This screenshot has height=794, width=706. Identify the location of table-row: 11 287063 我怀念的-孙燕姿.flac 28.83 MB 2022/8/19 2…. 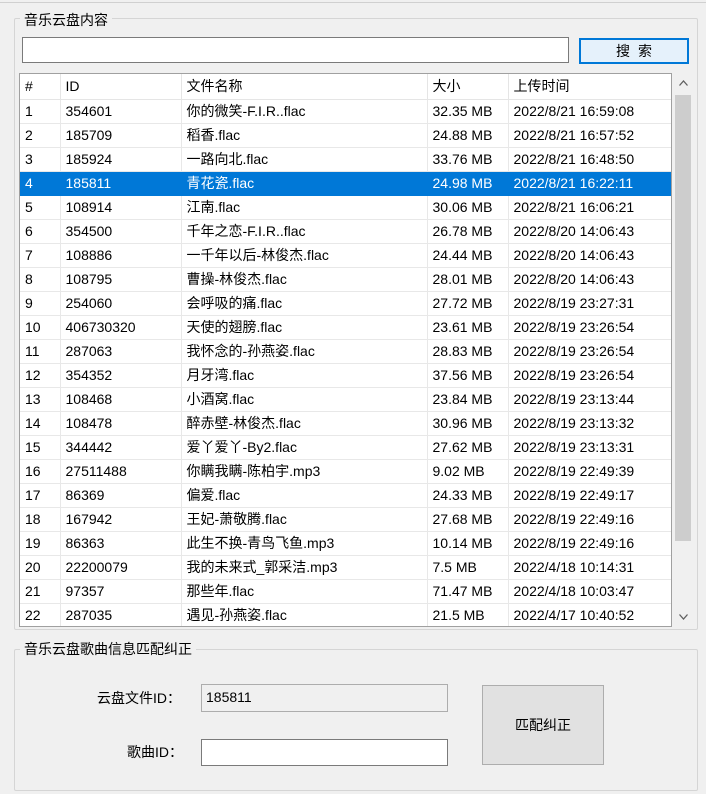
(345, 351).